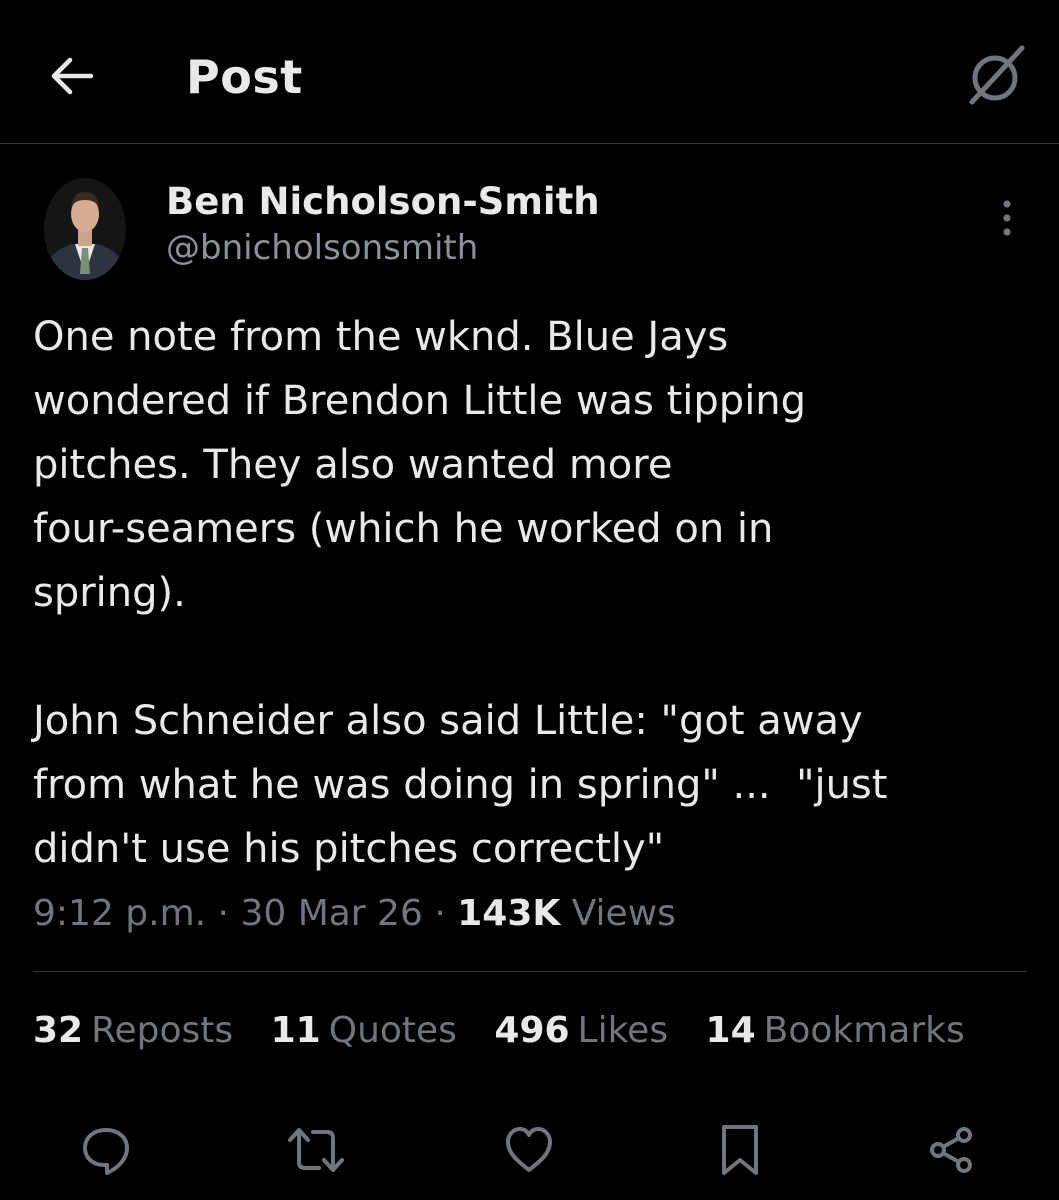  I want to click on share-icon, so click(951, 1150).